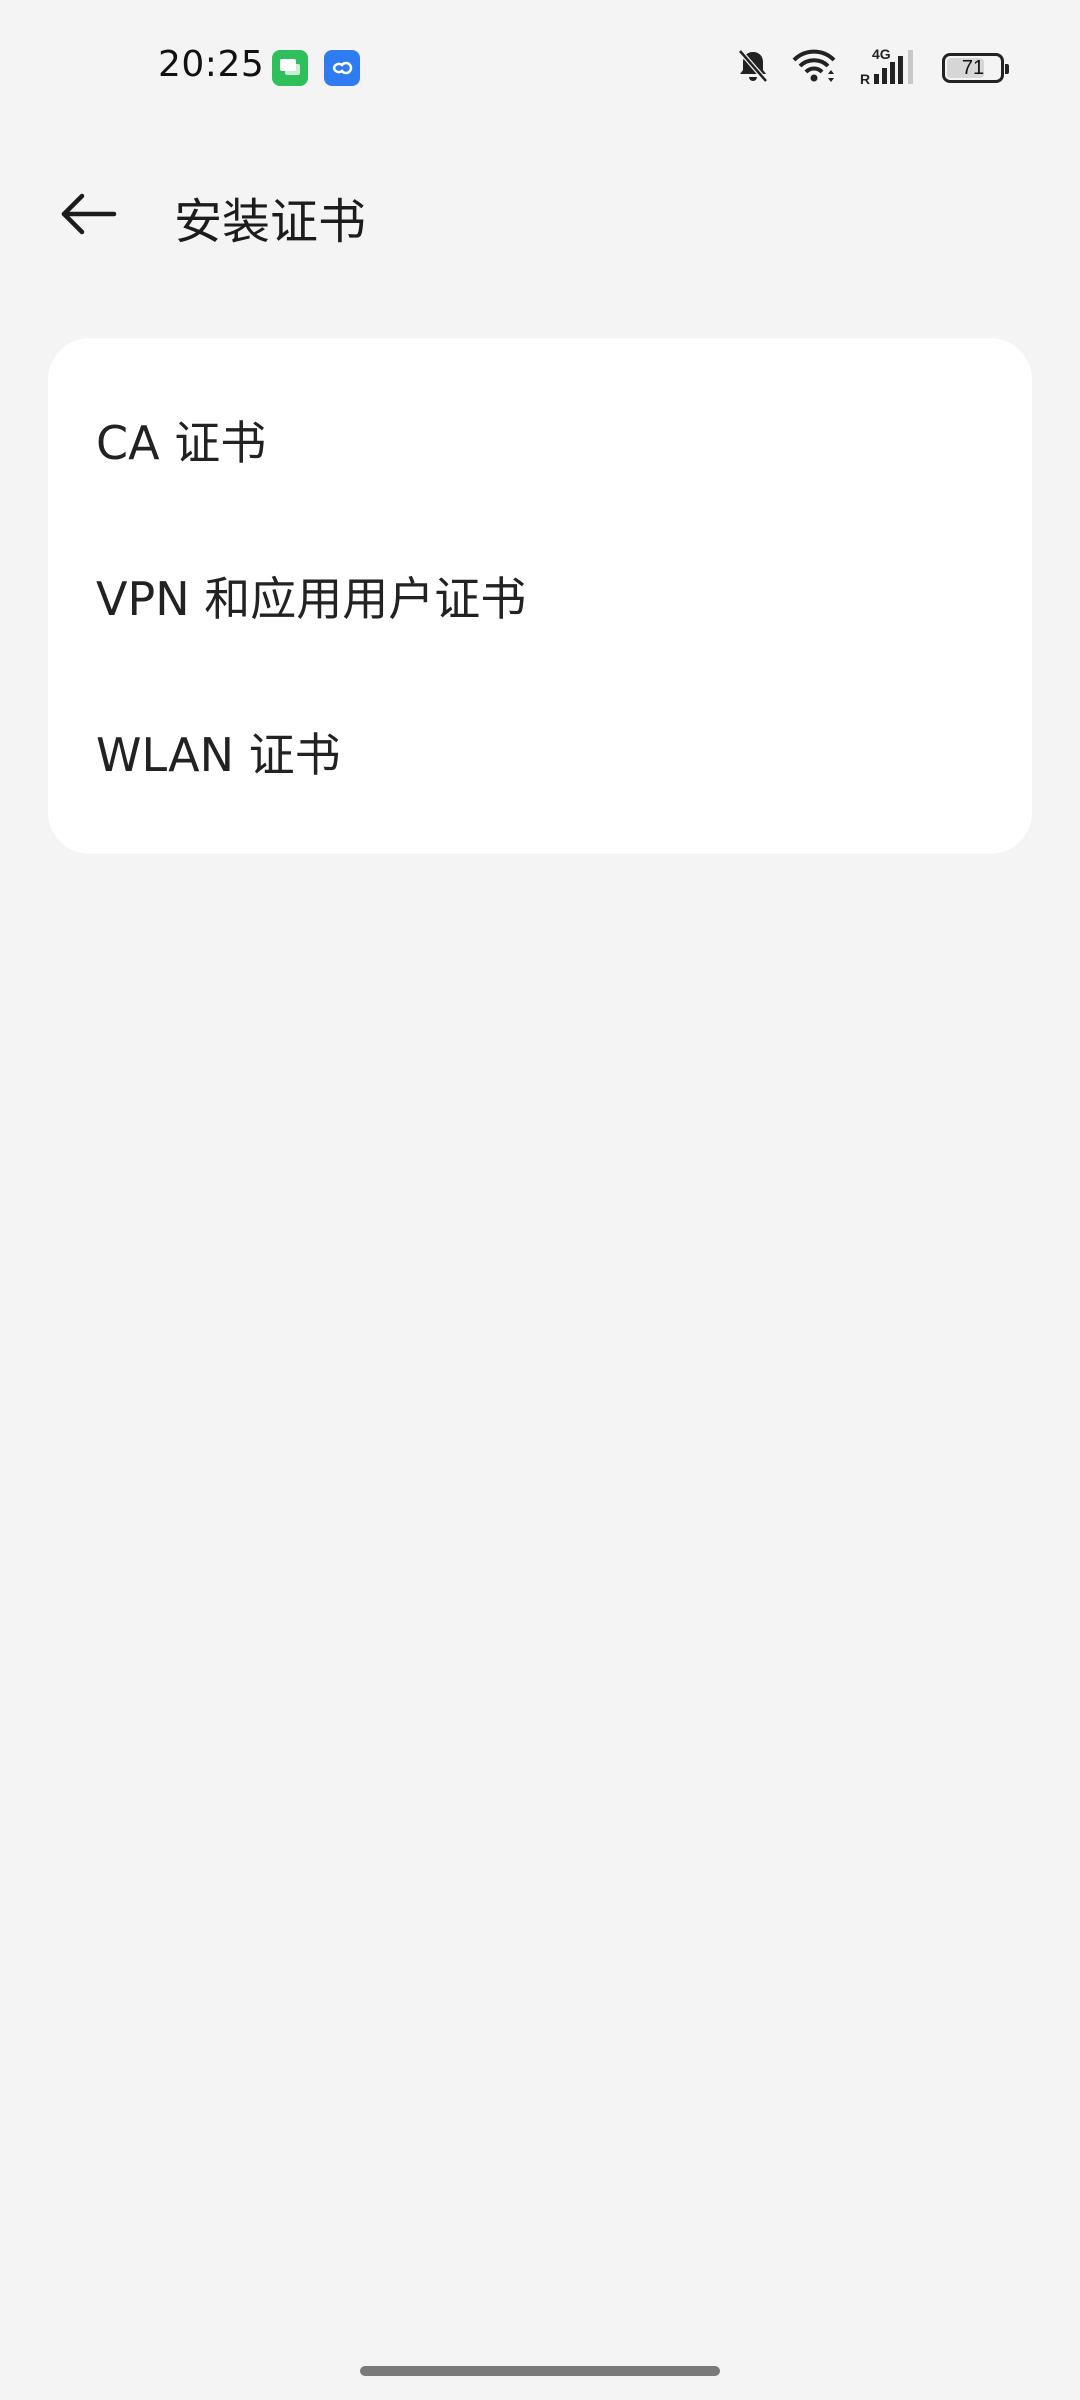 Image resolution: width=1080 pixels, height=2400 pixels. Describe the element at coordinates (753, 68) in the screenshot. I see `bell-muted-icon` at that location.